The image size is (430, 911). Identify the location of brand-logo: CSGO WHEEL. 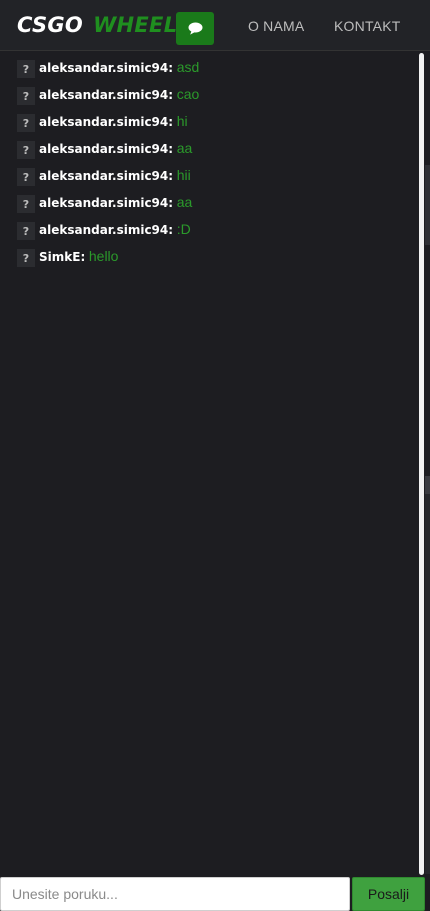
(97, 25).